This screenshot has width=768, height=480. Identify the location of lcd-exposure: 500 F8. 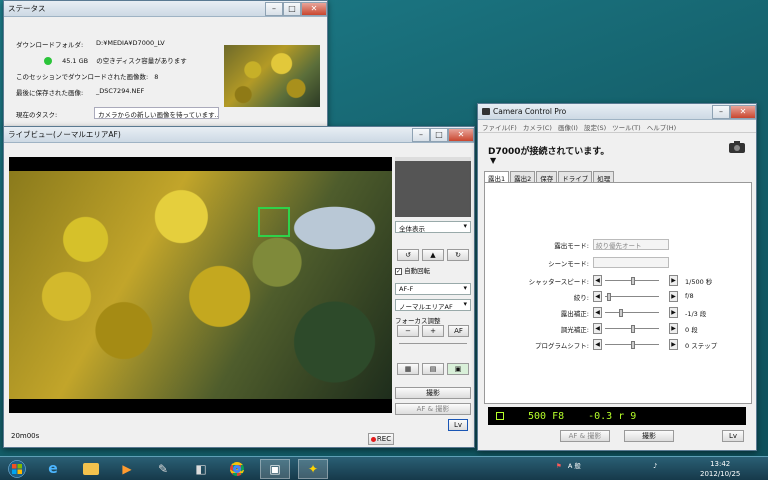
(546, 416).